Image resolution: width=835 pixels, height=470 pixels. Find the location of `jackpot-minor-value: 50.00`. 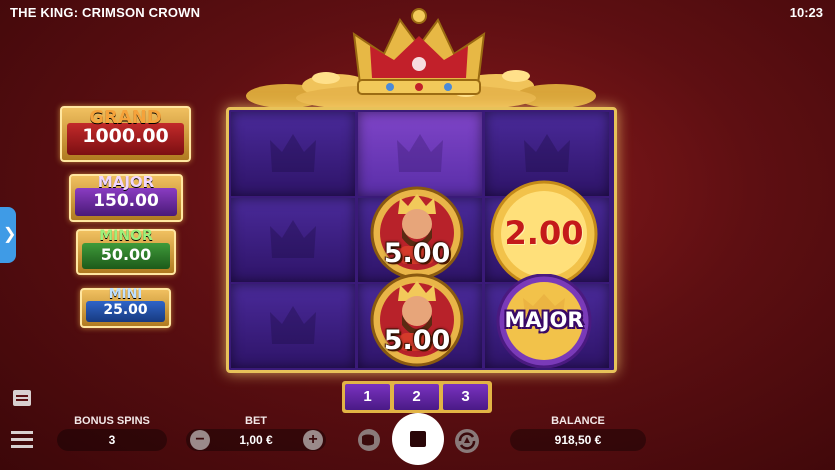

jackpot-minor-value: 50.00 is located at coordinates (126, 254).